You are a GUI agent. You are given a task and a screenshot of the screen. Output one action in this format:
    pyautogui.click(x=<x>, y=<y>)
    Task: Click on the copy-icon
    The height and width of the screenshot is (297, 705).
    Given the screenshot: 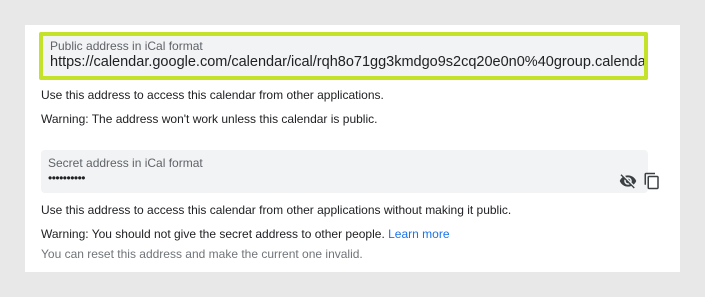 What is the action you would take?
    pyautogui.click(x=652, y=181)
    